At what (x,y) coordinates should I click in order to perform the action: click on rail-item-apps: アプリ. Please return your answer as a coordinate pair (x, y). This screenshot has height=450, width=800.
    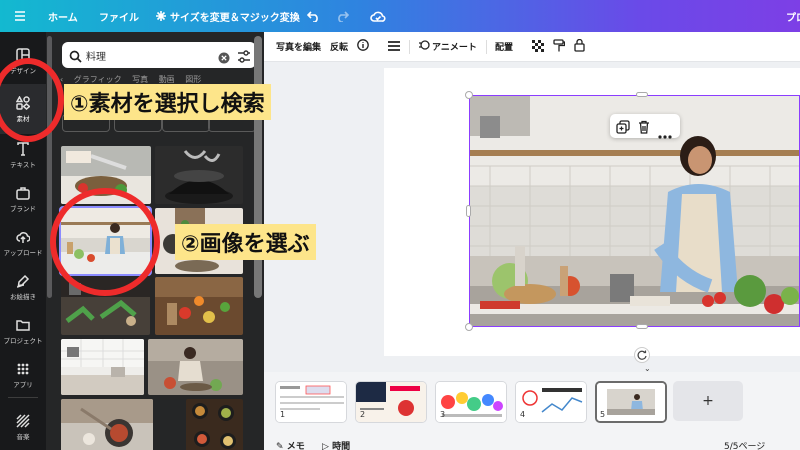
    Looking at the image, I should click on (23, 375).